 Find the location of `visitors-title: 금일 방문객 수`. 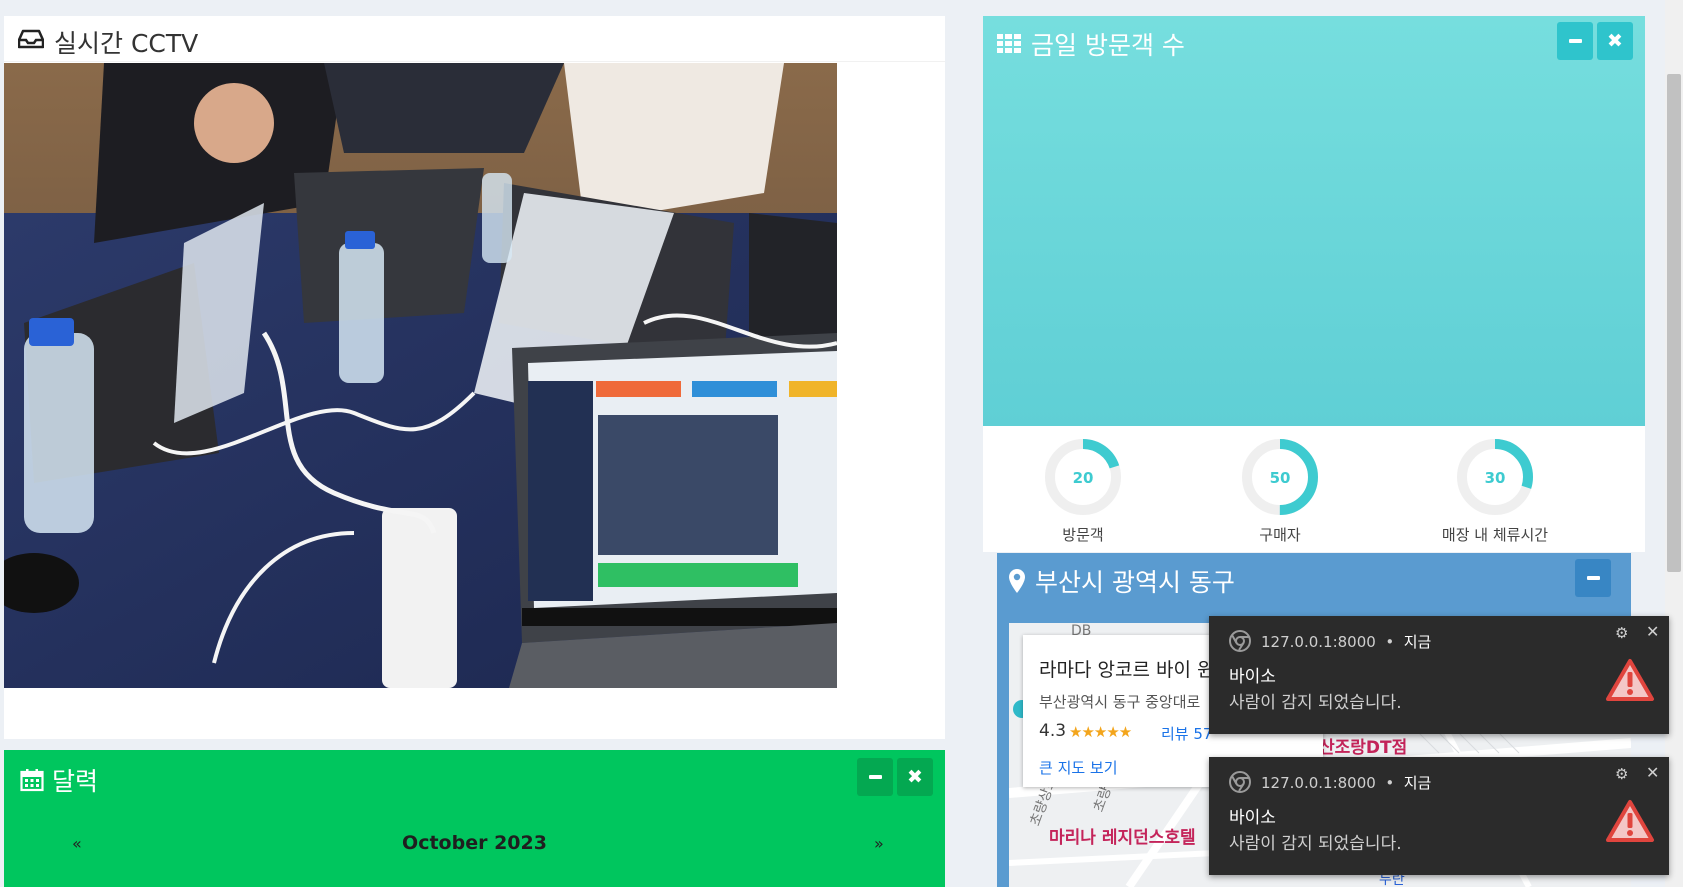

visitors-title: 금일 방문객 수 is located at coordinates (1108, 45).